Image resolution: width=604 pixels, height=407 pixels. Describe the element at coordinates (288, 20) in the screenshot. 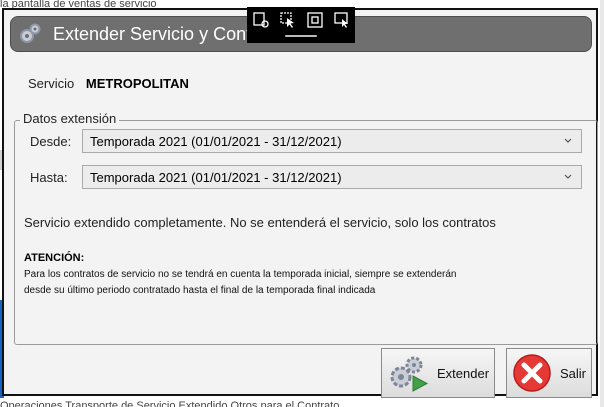

I see `pointer-select-icon` at that location.